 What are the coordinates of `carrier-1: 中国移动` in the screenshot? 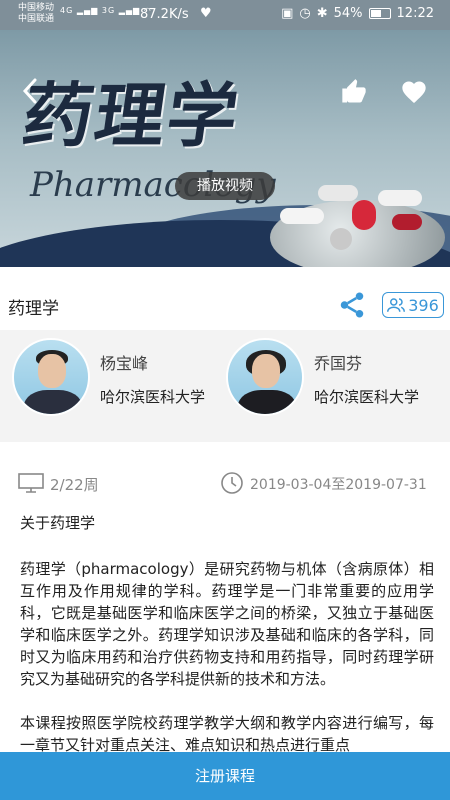 It's located at (36, 8).